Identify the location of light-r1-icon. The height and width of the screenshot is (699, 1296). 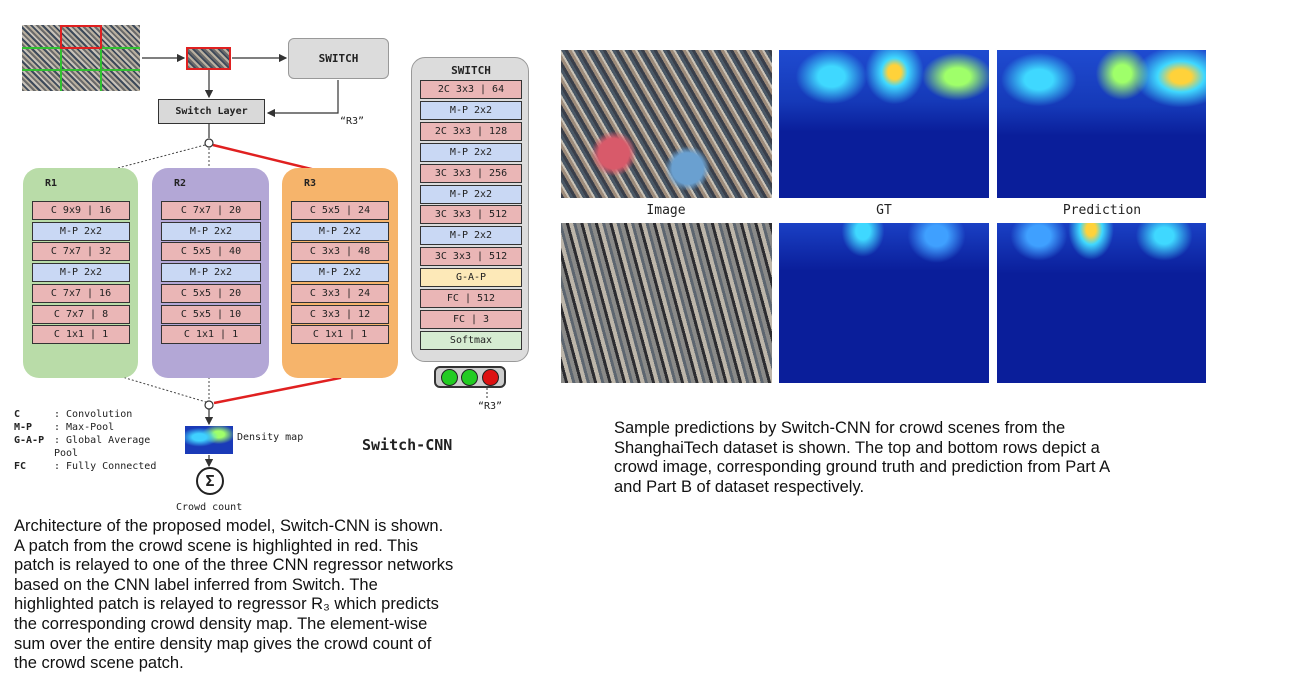
(449, 377).